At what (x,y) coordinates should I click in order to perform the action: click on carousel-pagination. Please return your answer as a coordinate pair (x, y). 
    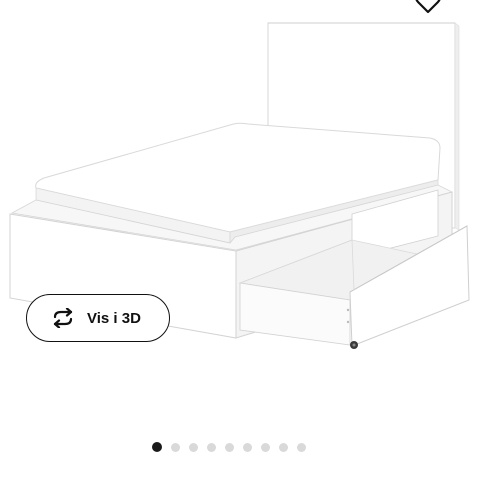
    Looking at the image, I should click on (229, 447).